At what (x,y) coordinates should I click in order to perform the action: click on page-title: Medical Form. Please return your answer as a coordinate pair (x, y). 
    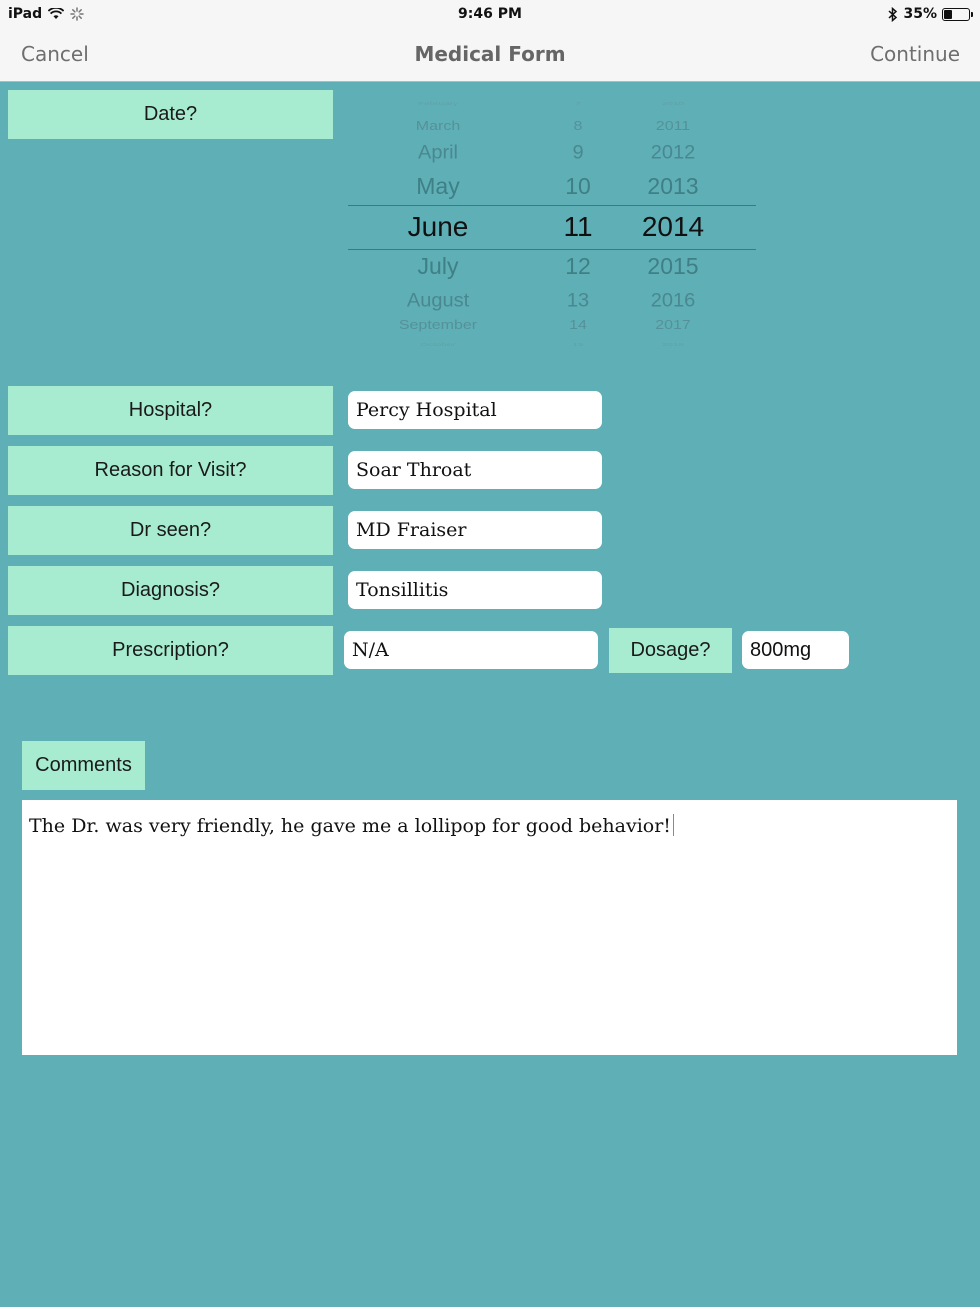
    Looking at the image, I should click on (490, 54).